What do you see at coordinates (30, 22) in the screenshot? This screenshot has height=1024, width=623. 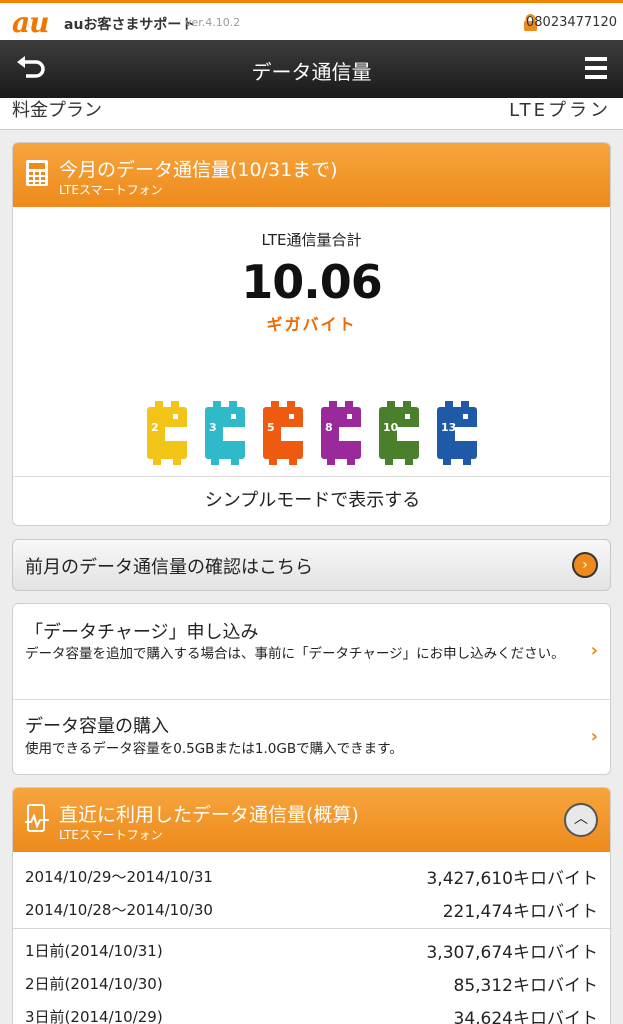 I see `au-logo: au` at bounding box center [30, 22].